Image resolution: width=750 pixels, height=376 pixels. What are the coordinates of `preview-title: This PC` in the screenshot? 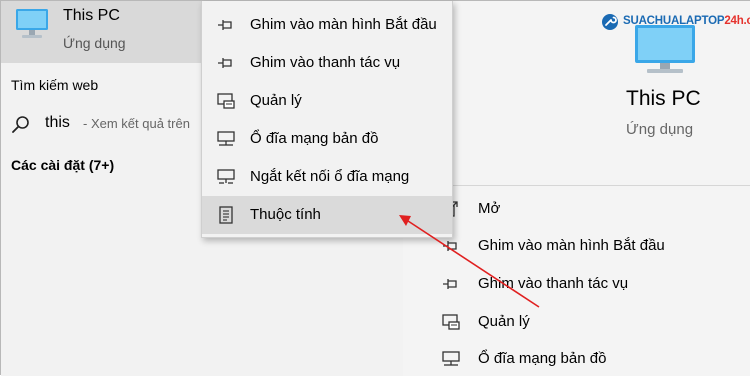 It's located at (663, 98).